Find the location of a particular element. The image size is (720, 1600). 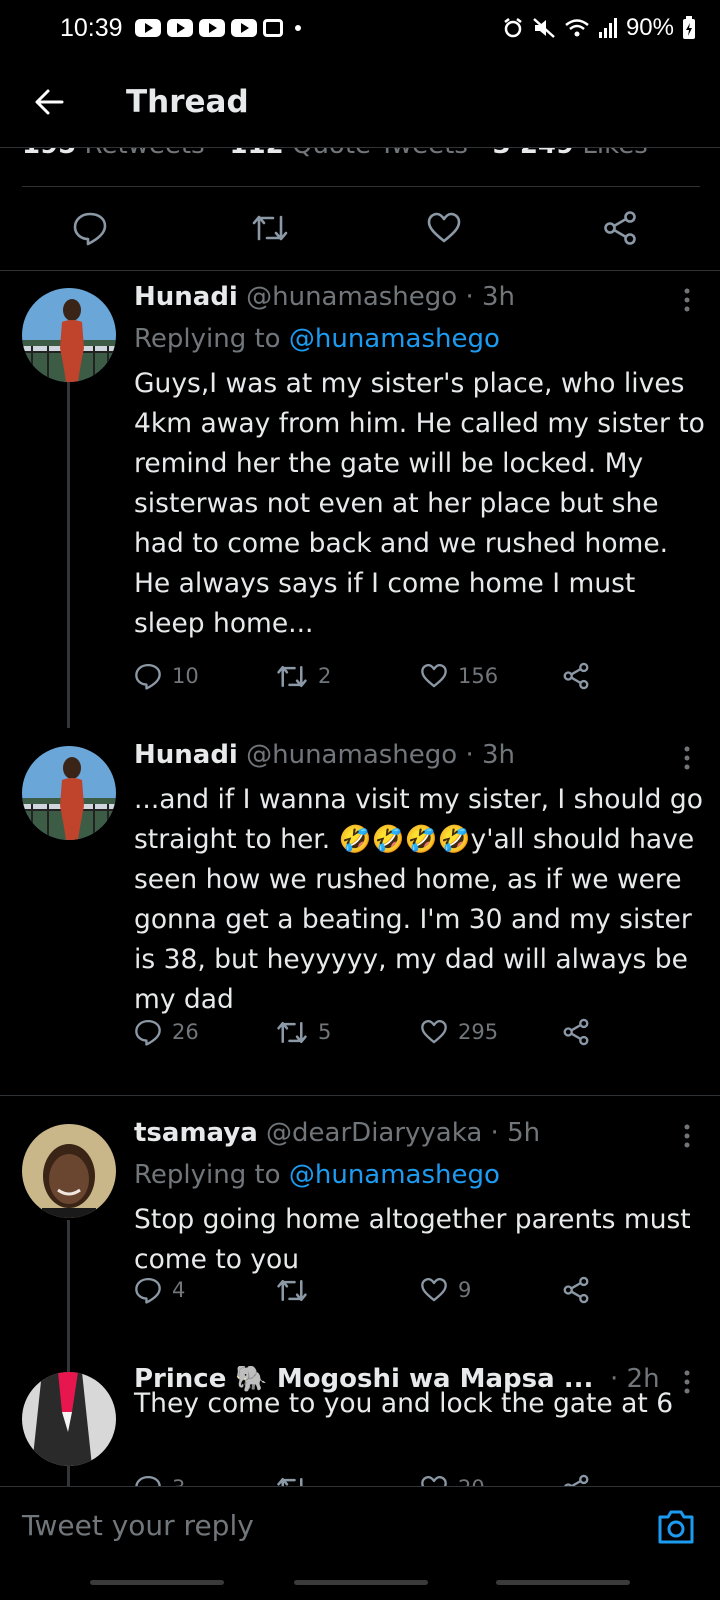

tweet-time: · 5h is located at coordinates (515, 1133).